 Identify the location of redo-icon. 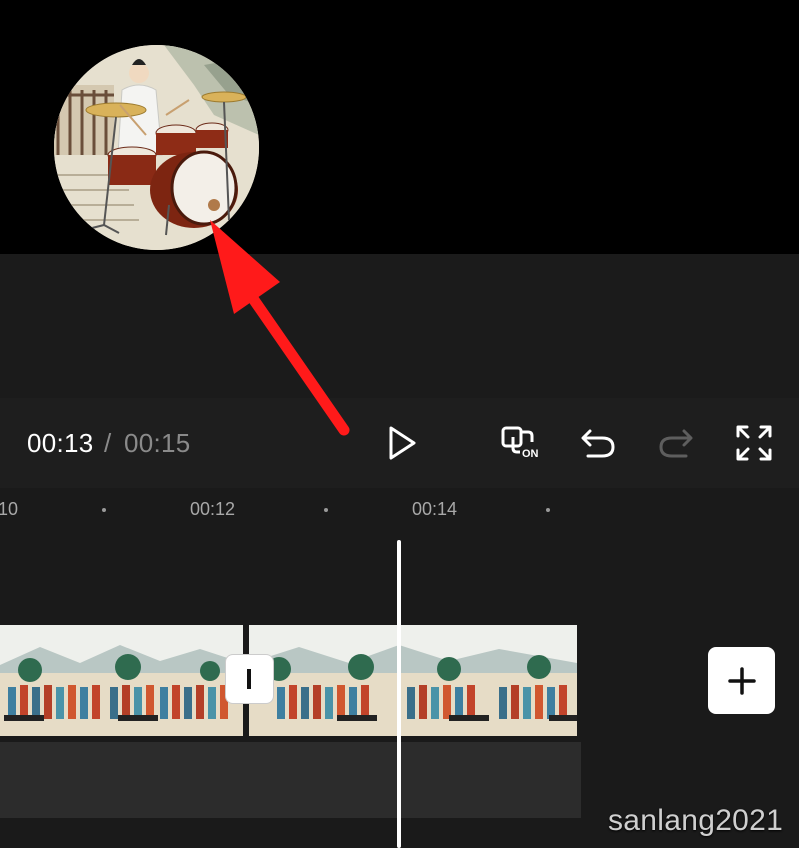
(676, 443).